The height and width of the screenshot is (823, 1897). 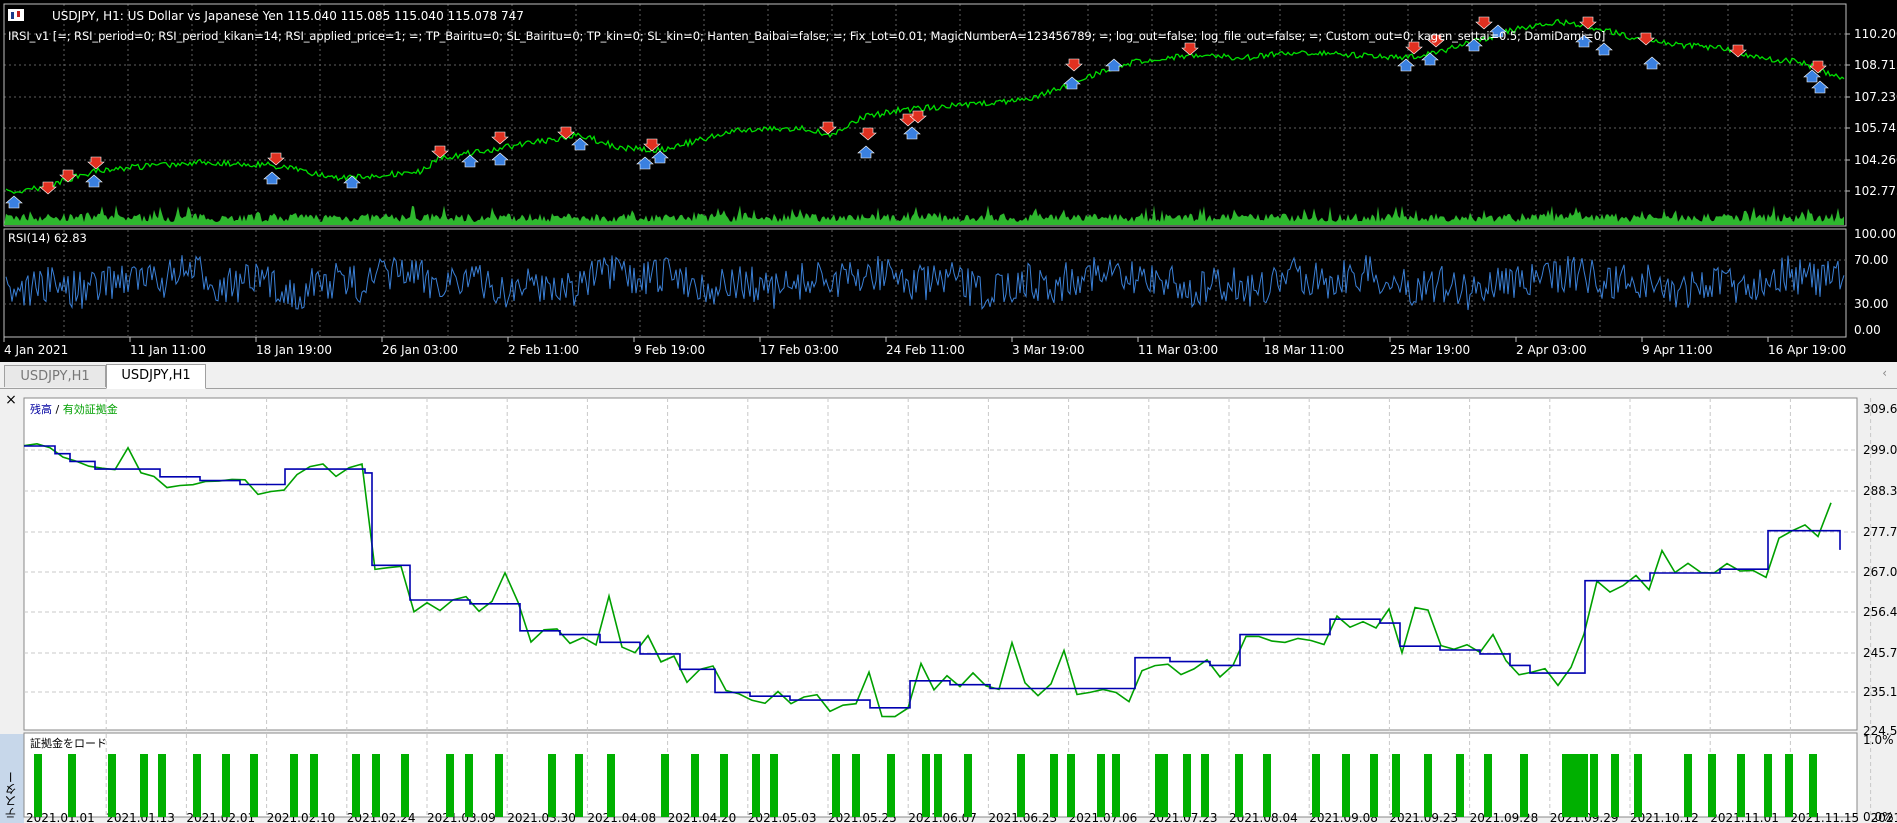 What do you see at coordinates (461, 817) in the screenshot?
I see `date-axis-label: 2021.03.09` at bounding box center [461, 817].